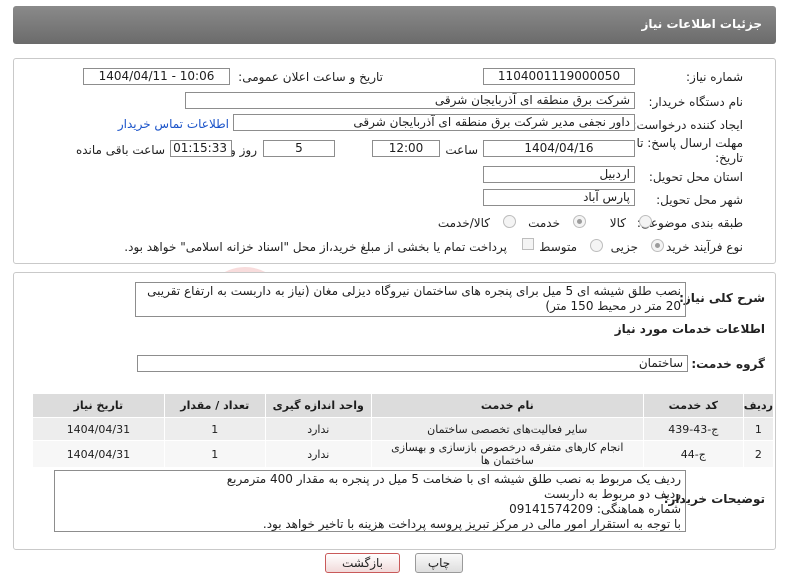 The image size is (788, 588). What do you see at coordinates (406, 148) in the screenshot?
I see `deadline-time-field: 12:00` at bounding box center [406, 148].